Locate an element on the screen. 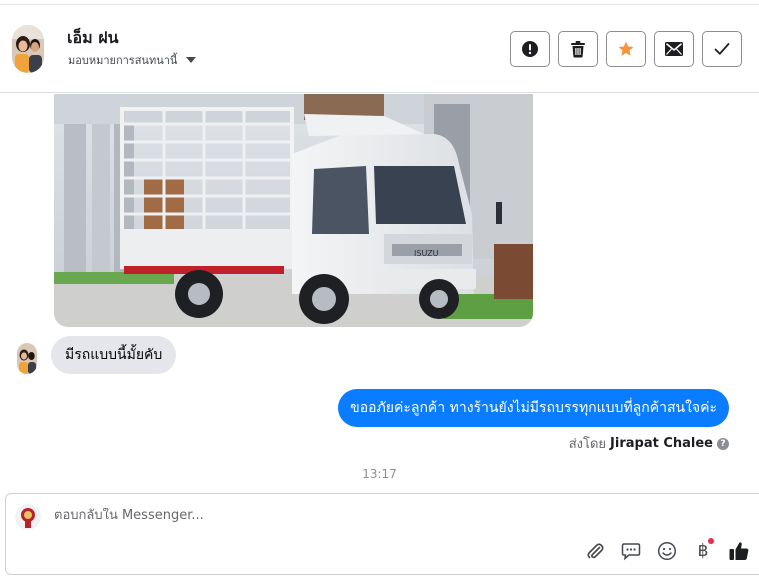  emoji-button is located at coordinates (667, 551).